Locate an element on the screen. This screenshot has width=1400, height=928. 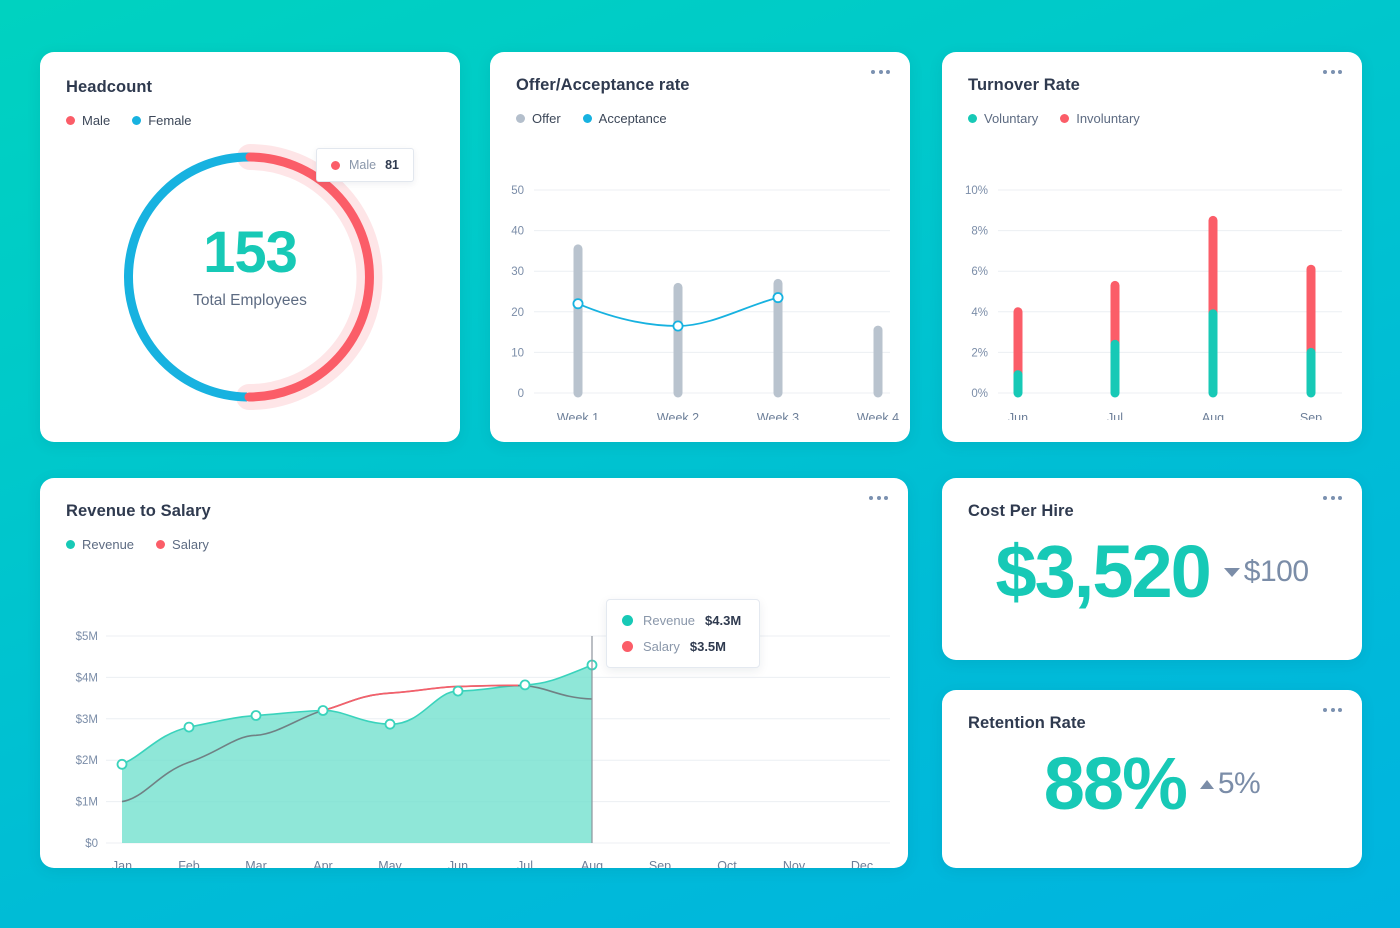
legend-label-involuntary: Involuntary is located at coordinates (1108, 118).